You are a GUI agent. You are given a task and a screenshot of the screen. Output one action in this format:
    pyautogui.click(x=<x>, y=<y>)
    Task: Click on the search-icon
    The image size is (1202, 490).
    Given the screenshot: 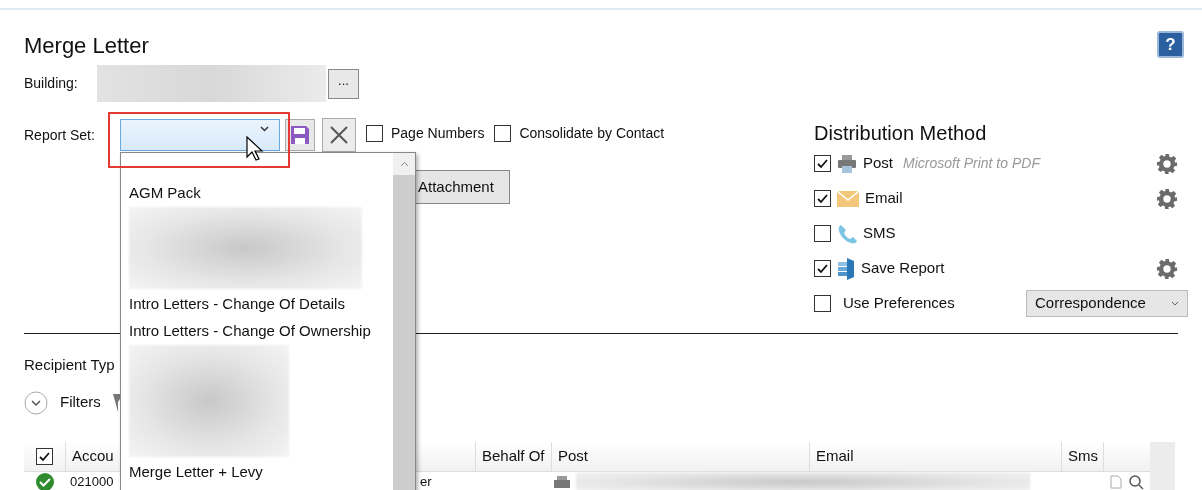 What is the action you would take?
    pyautogui.click(x=1135, y=481)
    